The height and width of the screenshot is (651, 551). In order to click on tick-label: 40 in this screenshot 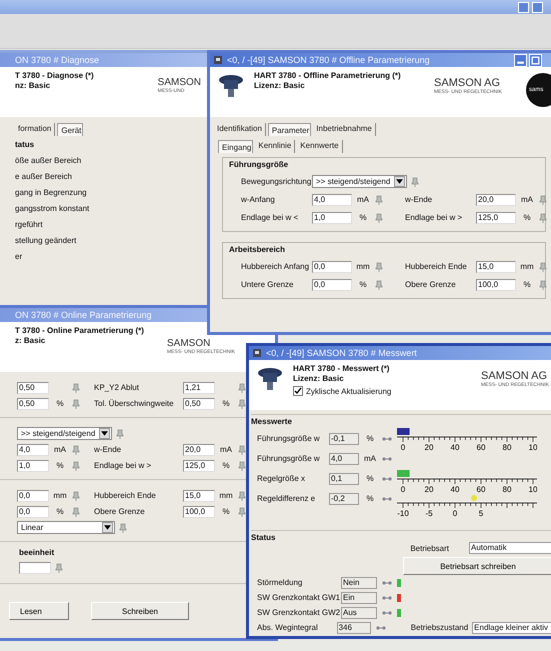, I will do `click(455, 489)`.